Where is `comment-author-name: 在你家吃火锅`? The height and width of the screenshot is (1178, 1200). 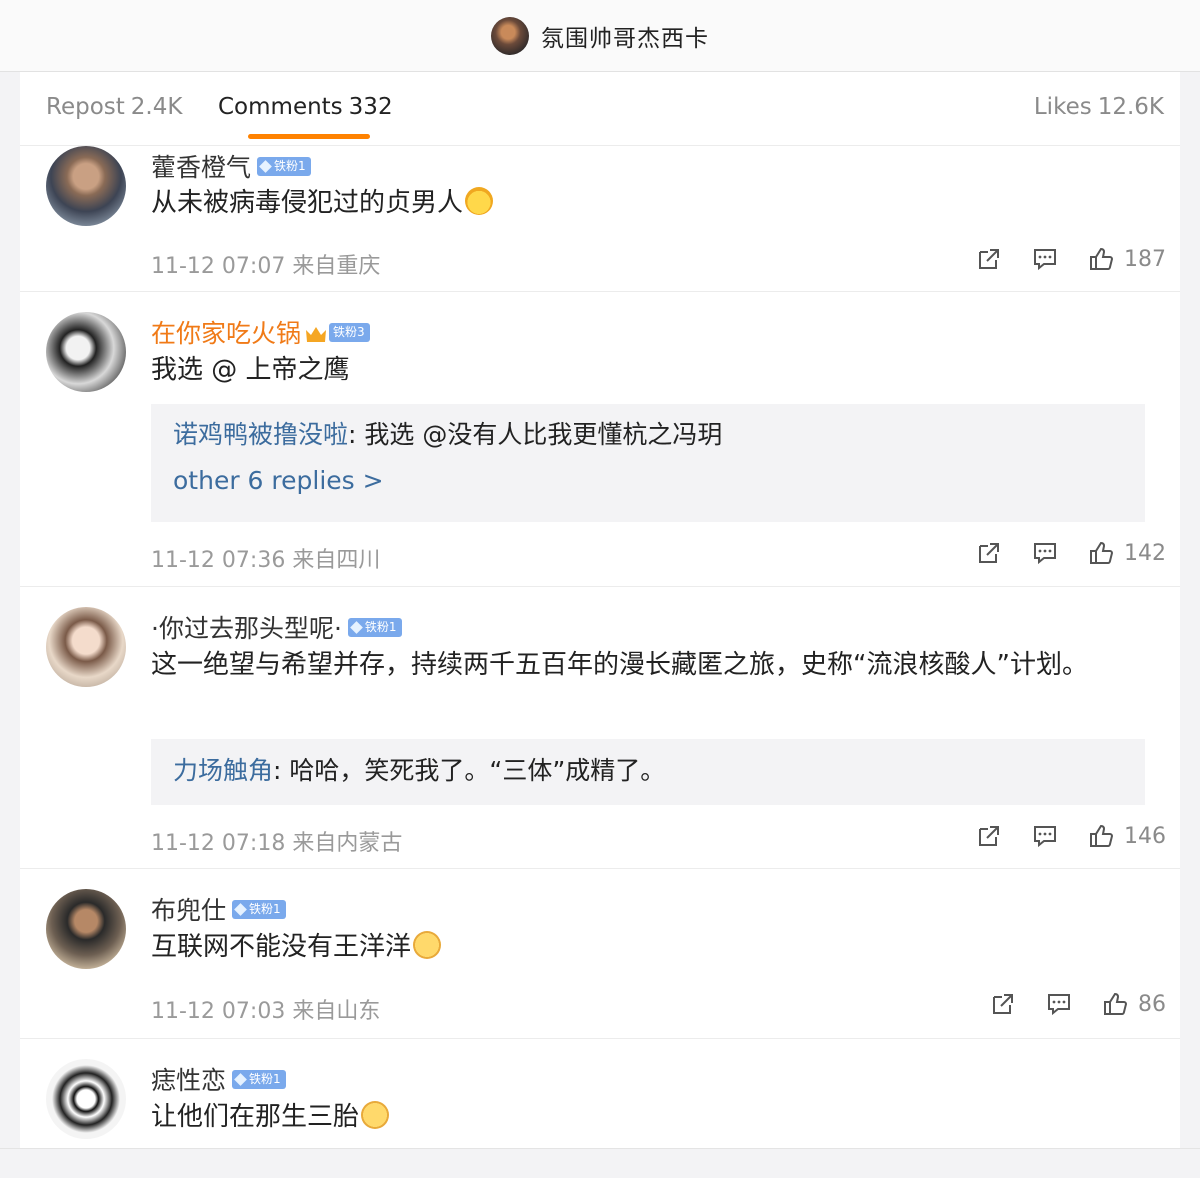 comment-author-name: 在你家吃火锅 is located at coordinates (226, 333).